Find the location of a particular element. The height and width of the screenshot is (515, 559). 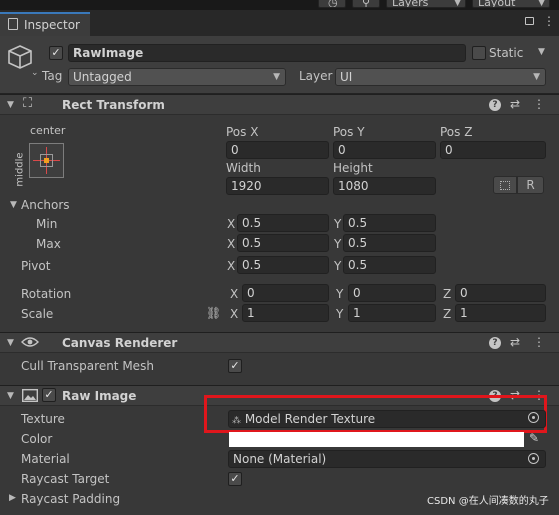

pivot-y-axis-label: Y is located at coordinates (338, 266).